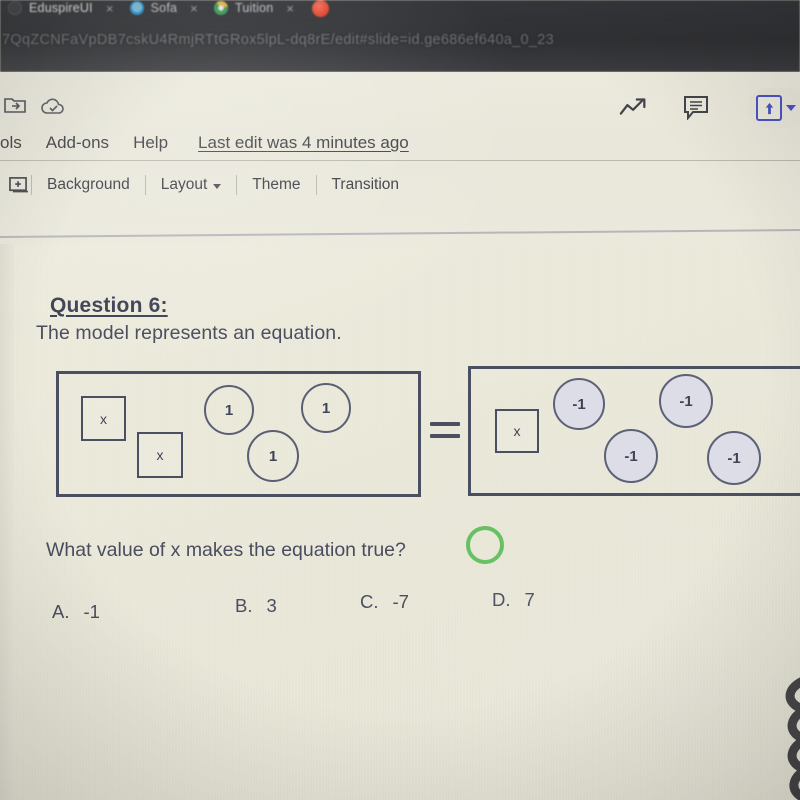 The height and width of the screenshot is (800, 800). What do you see at coordinates (18, 185) in the screenshot?
I see `new-slide-icon` at bounding box center [18, 185].